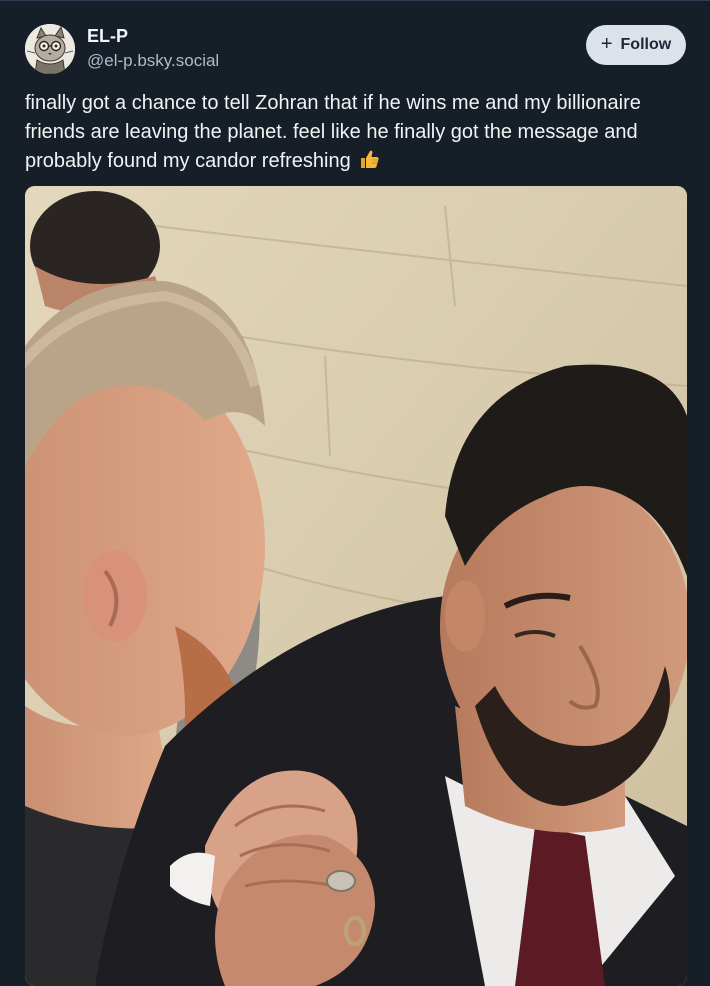  Describe the element at coordinates (153, 36) in the screenshot. I see `author-display-name: EL-P` at that location.